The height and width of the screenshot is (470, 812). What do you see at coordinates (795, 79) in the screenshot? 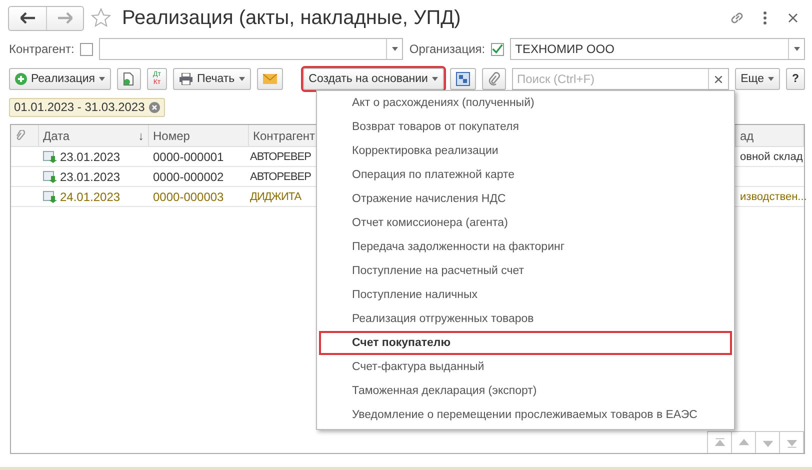
I see `help-button: ?` at bounding box center [795, 79].